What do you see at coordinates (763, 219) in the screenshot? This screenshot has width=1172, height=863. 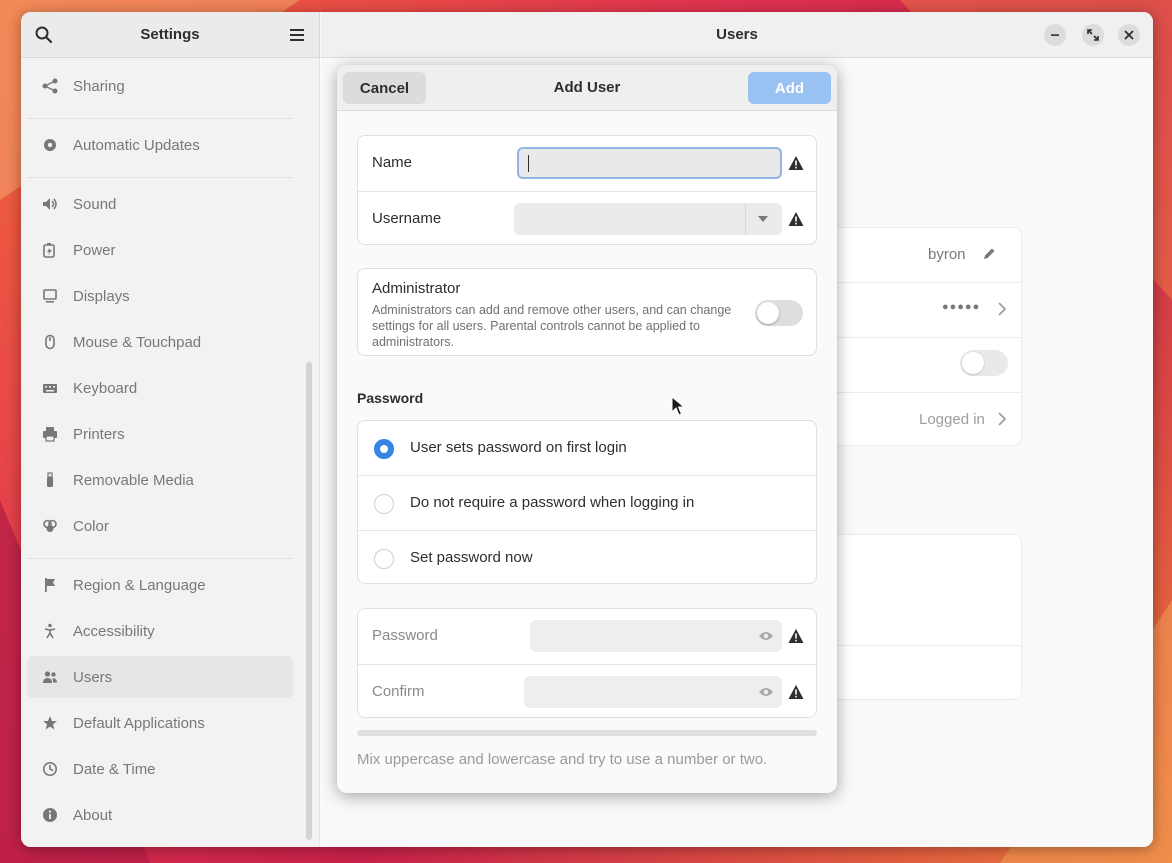 I see `chevron-down-icon` at bounding box center [763, 219].